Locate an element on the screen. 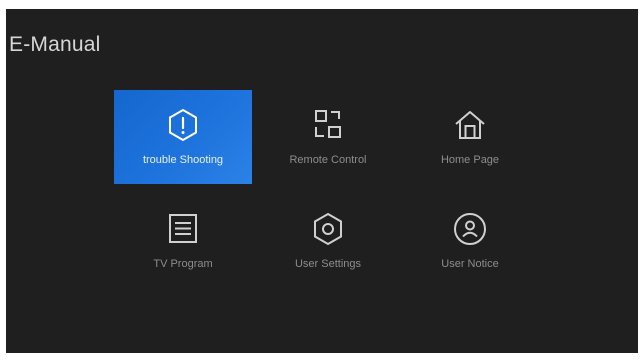 The height and width of the screenshot is (363, 642). menu-item-trouble-shooting: trouble Shooting is located at coordinates (183, 137).